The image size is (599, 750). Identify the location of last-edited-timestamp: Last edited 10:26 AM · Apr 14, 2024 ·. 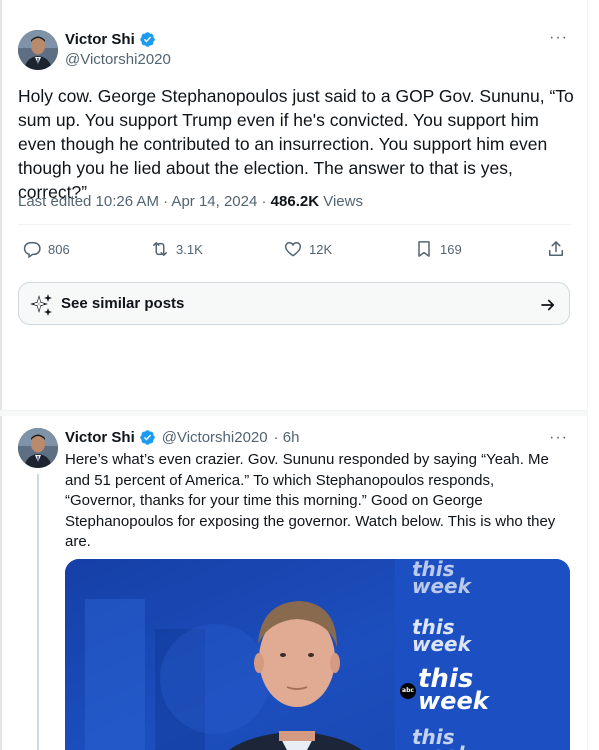
(144, 201).